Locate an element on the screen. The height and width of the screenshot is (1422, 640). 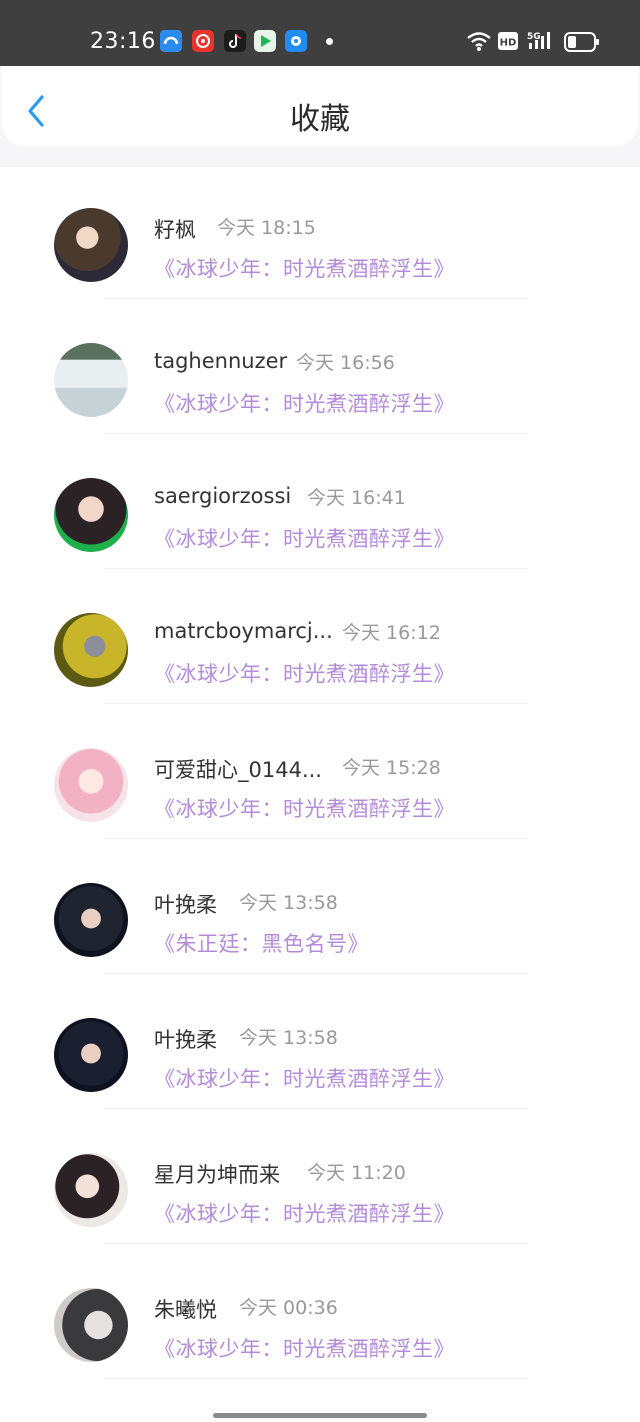
list-item: 叶挽柔 今天 13:58 《冰球少年：时光煮酒醉浮生》 is located at coordinates (320, 1044).